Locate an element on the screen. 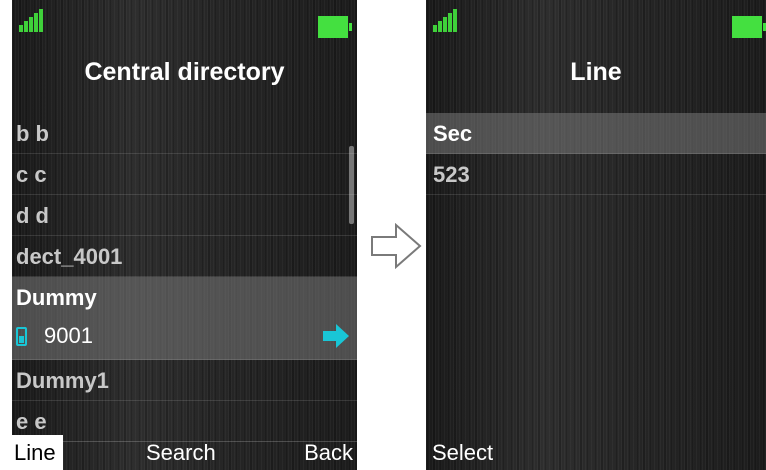 The width and height of the screenshot is (766, 470). list-item-selected: Sec is located at coordinates (596, 133).